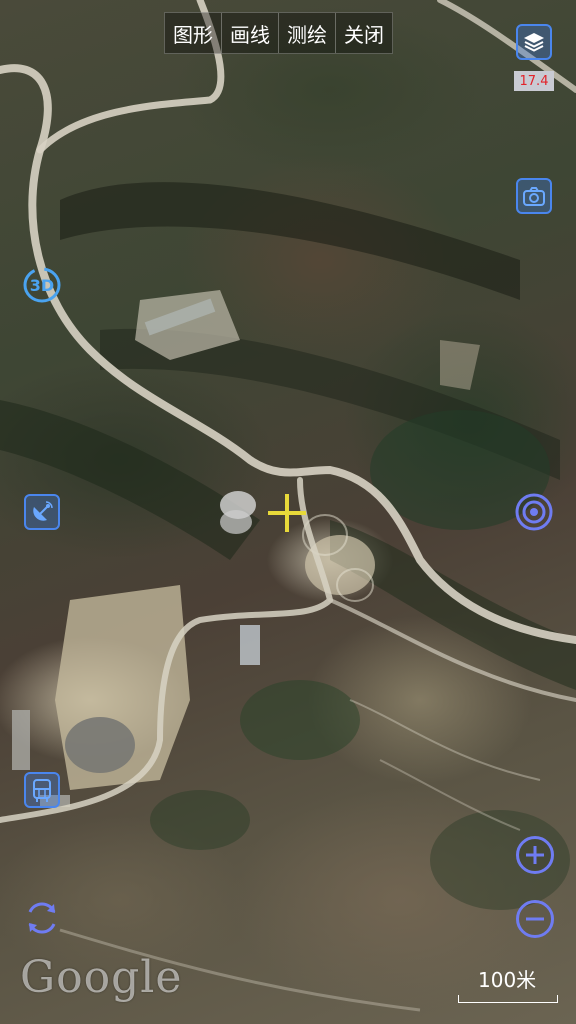 Image resolution: width=576 pixels, height=1024 pixels. Describe the element at coordinates (307, 33) in the screenshot. I see `measure-button: 测绘` at that location.